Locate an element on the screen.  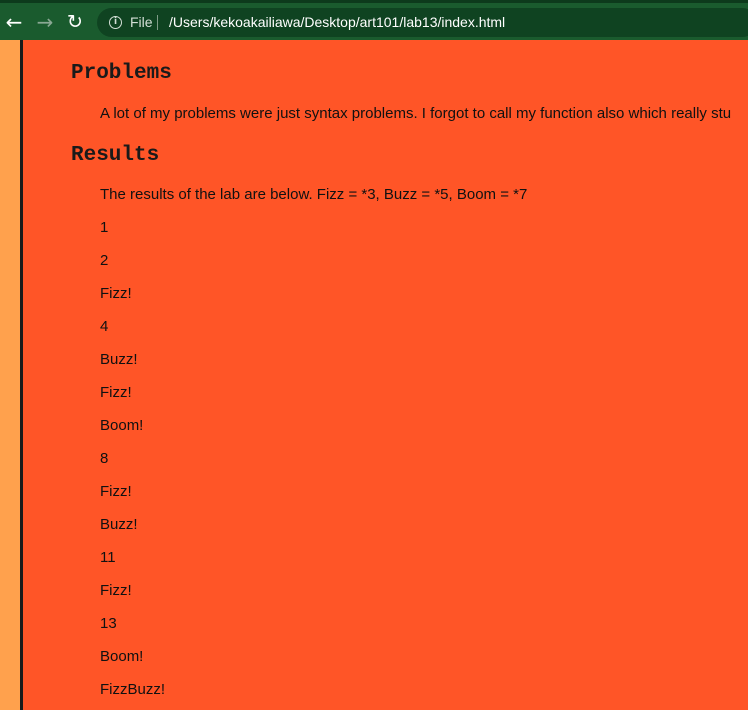
reload-icon: ↻ is located at coordinates (75, 22).